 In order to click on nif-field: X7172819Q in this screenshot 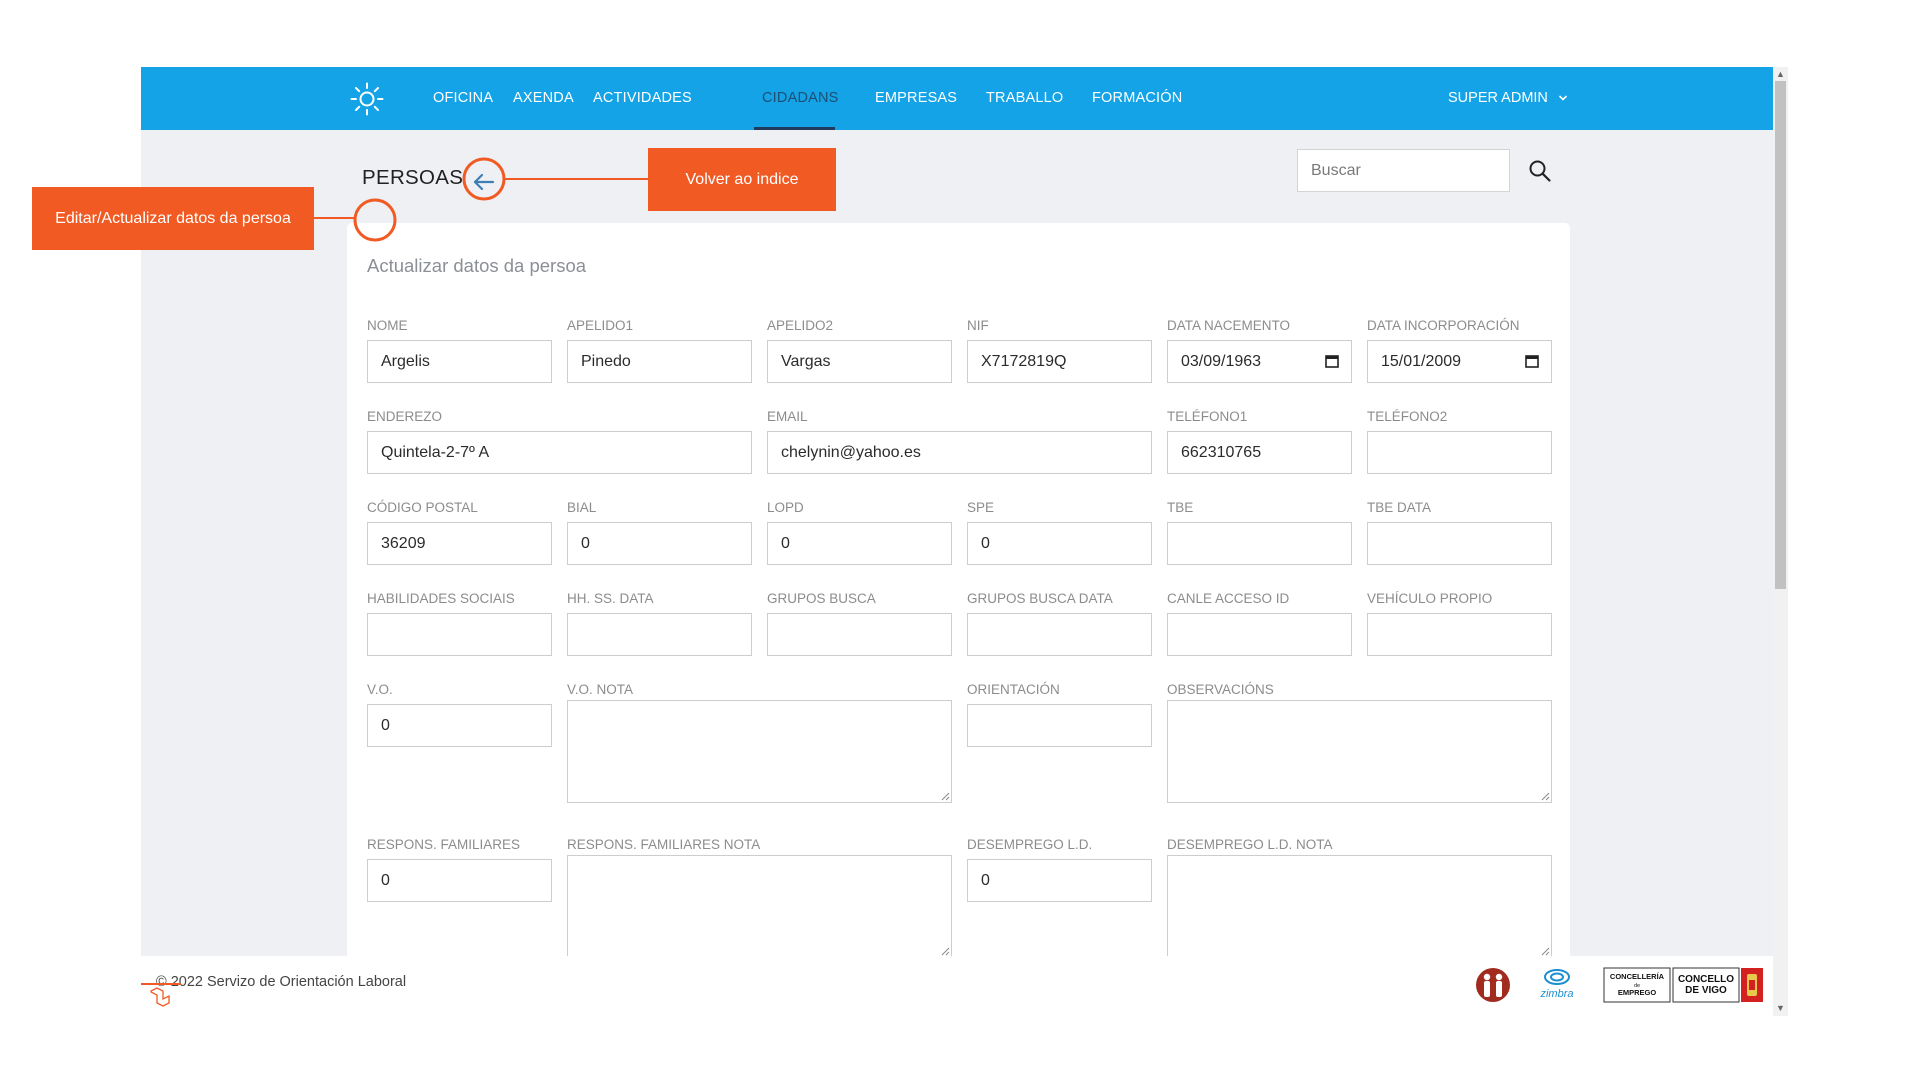, I will do `click(1059, 361)`.